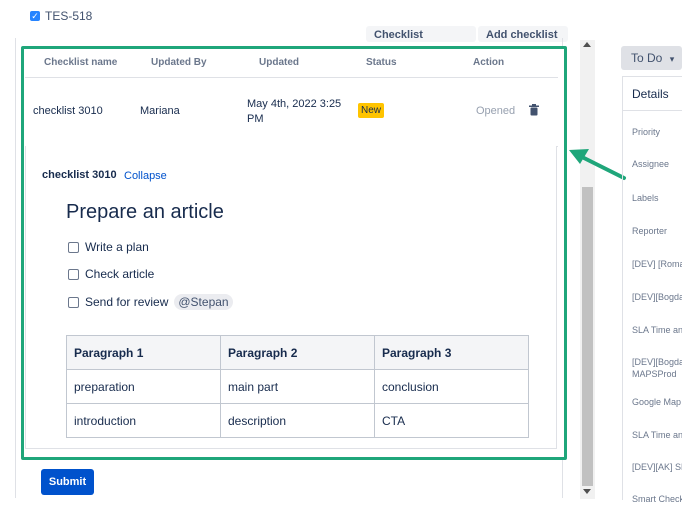  What do you see at coordinates (120, 274) in the screenshot?
I see `checklist-item-label: Check article` at bounding box center [120, 274].